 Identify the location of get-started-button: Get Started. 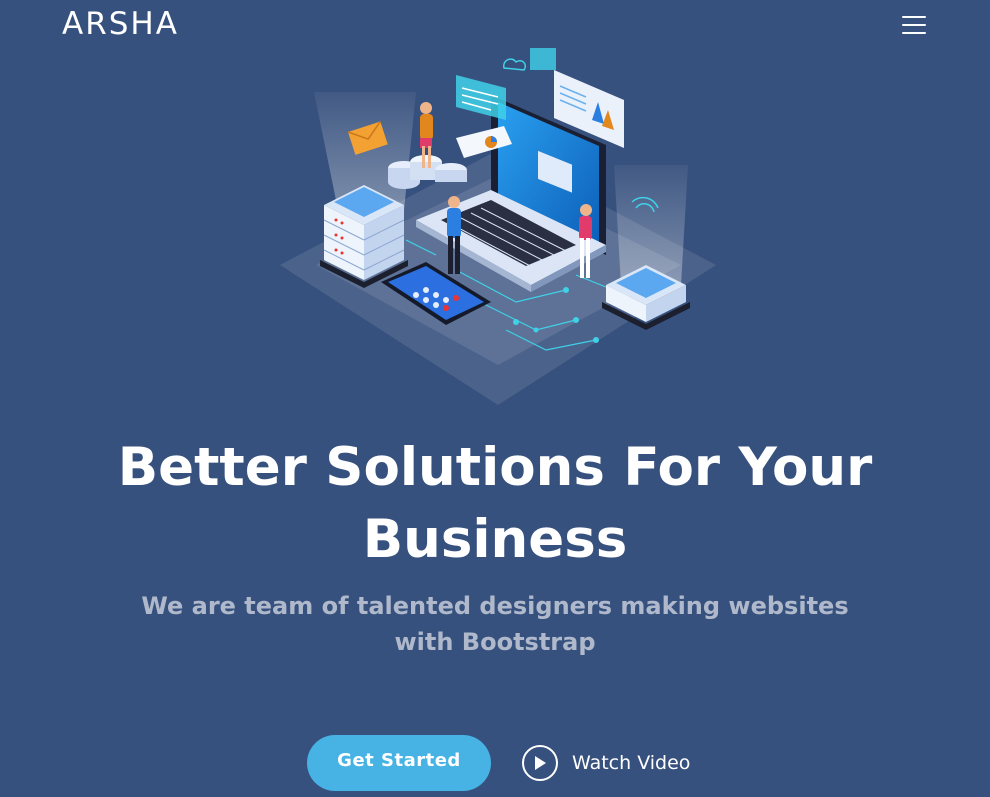
(399, 763).